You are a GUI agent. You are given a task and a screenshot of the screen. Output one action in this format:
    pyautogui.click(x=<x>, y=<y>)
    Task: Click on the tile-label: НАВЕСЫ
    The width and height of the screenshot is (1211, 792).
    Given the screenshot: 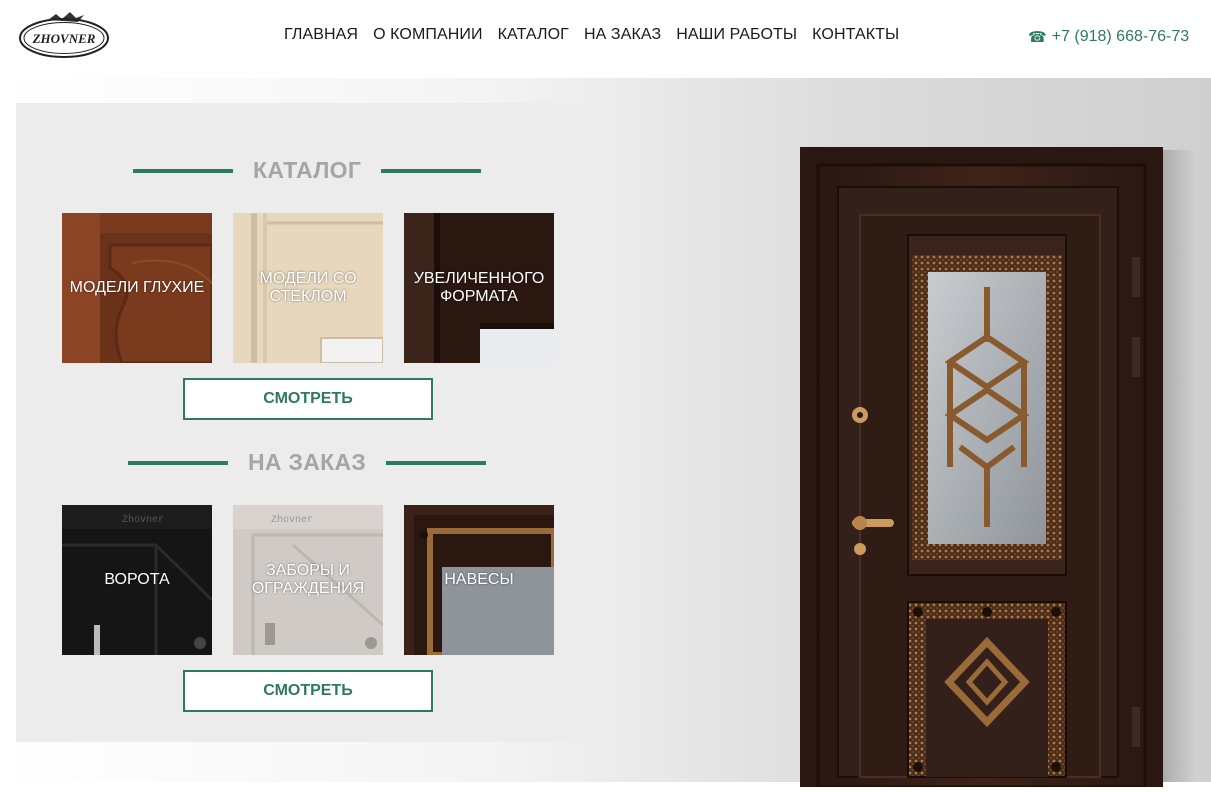 What is the action you would take?
    pyautogui.click(x=479, y=579)
    